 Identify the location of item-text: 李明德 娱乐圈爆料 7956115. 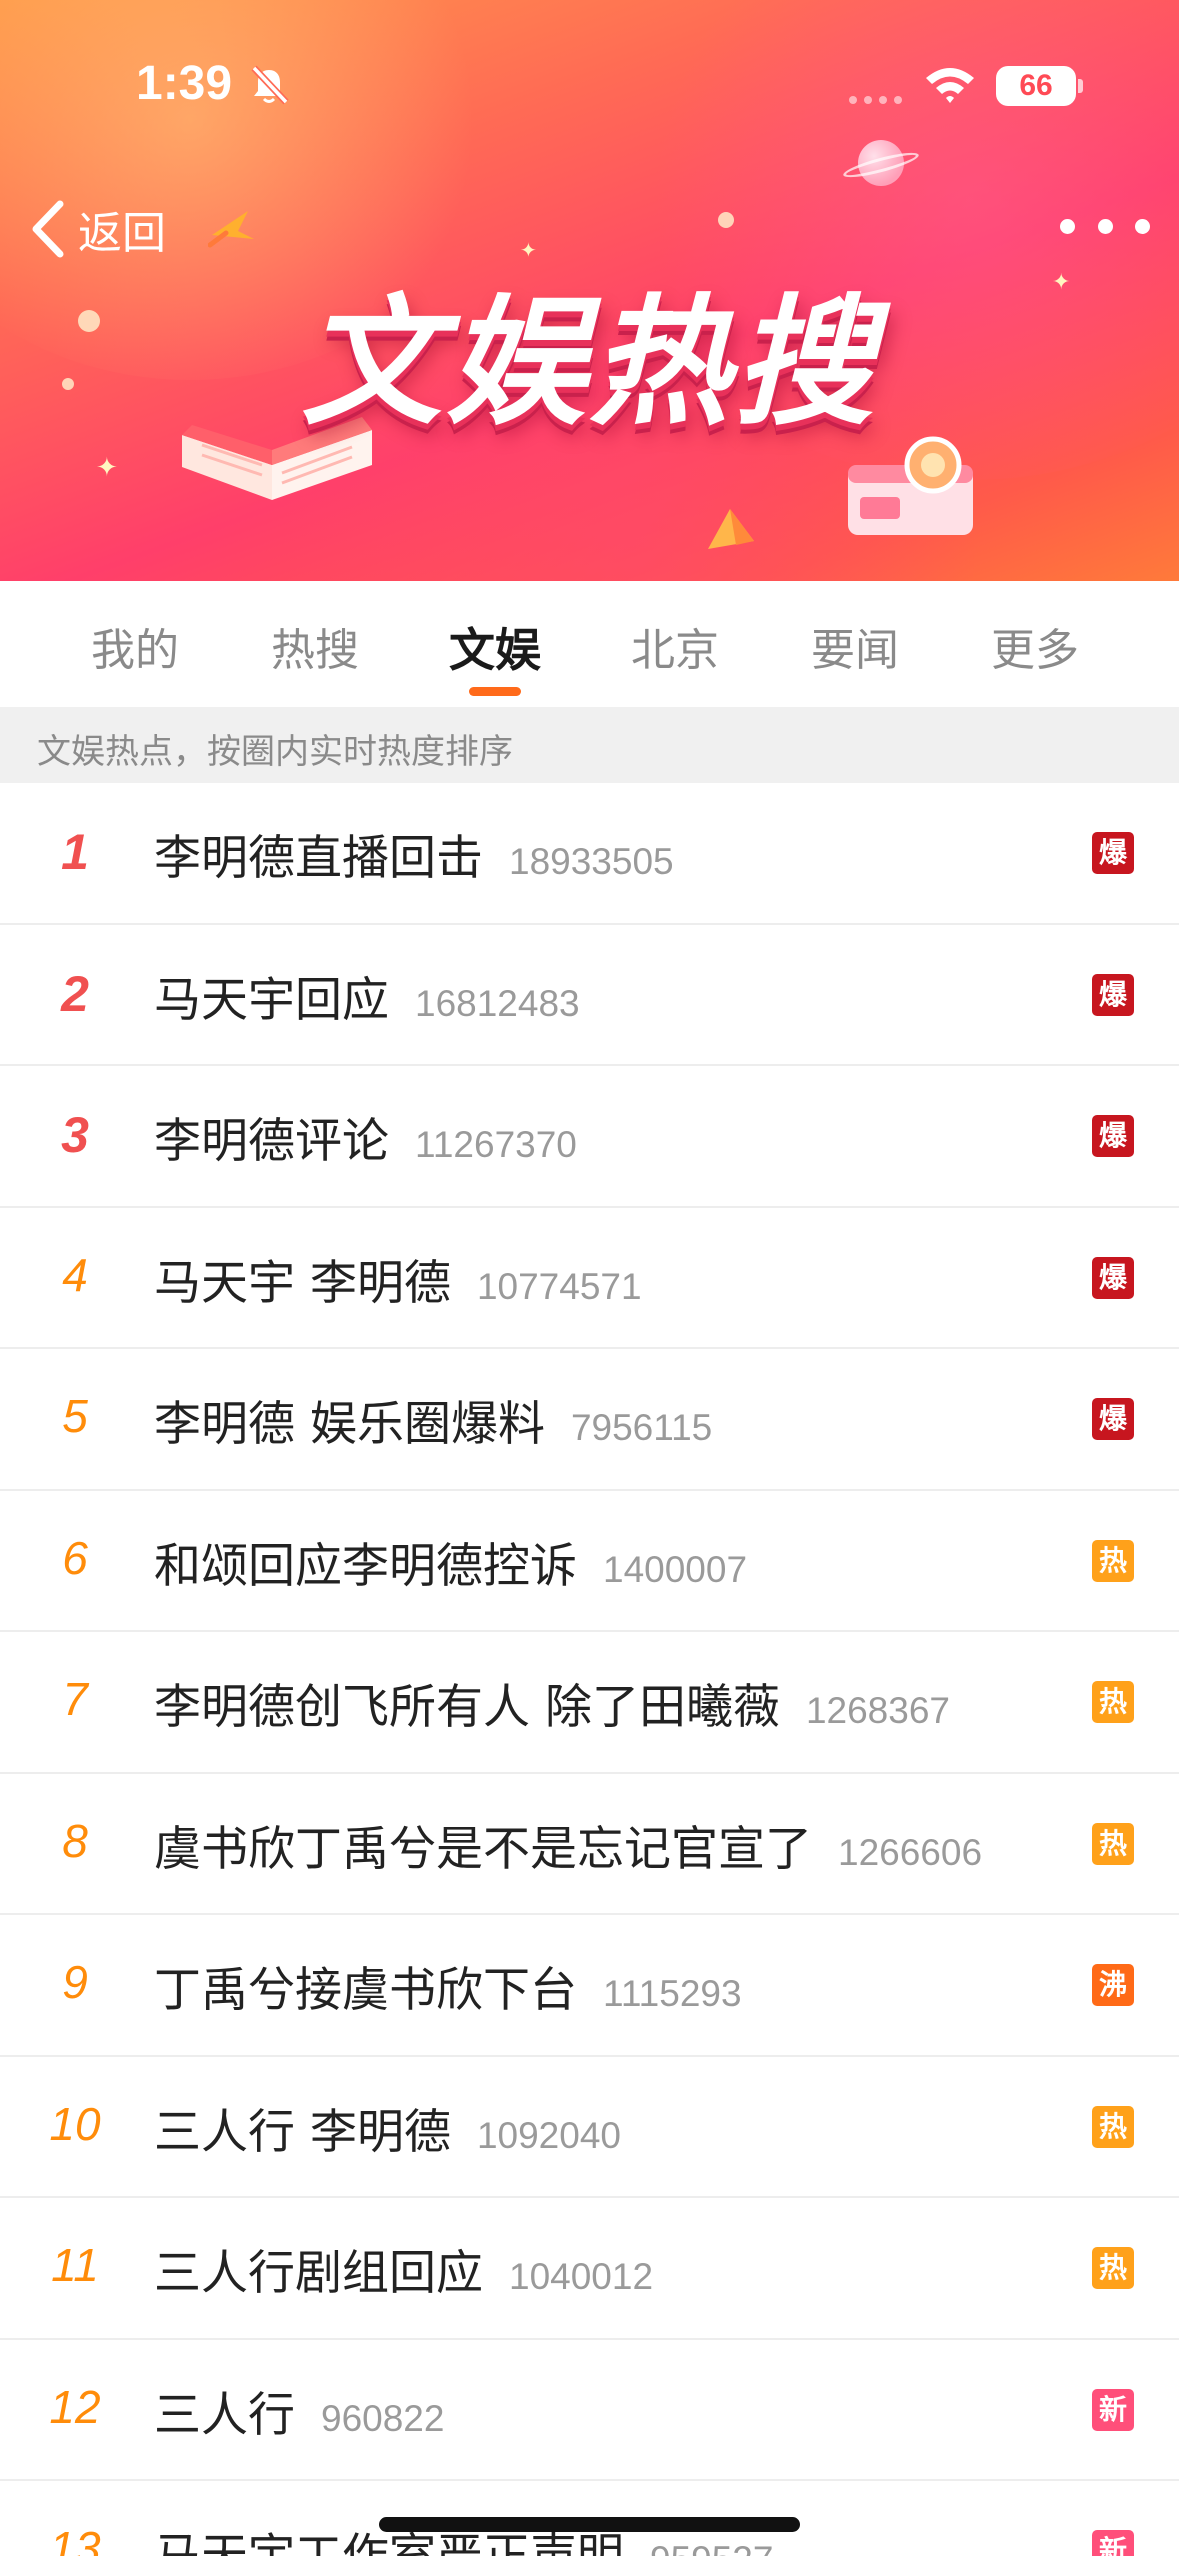
(433, 1419).